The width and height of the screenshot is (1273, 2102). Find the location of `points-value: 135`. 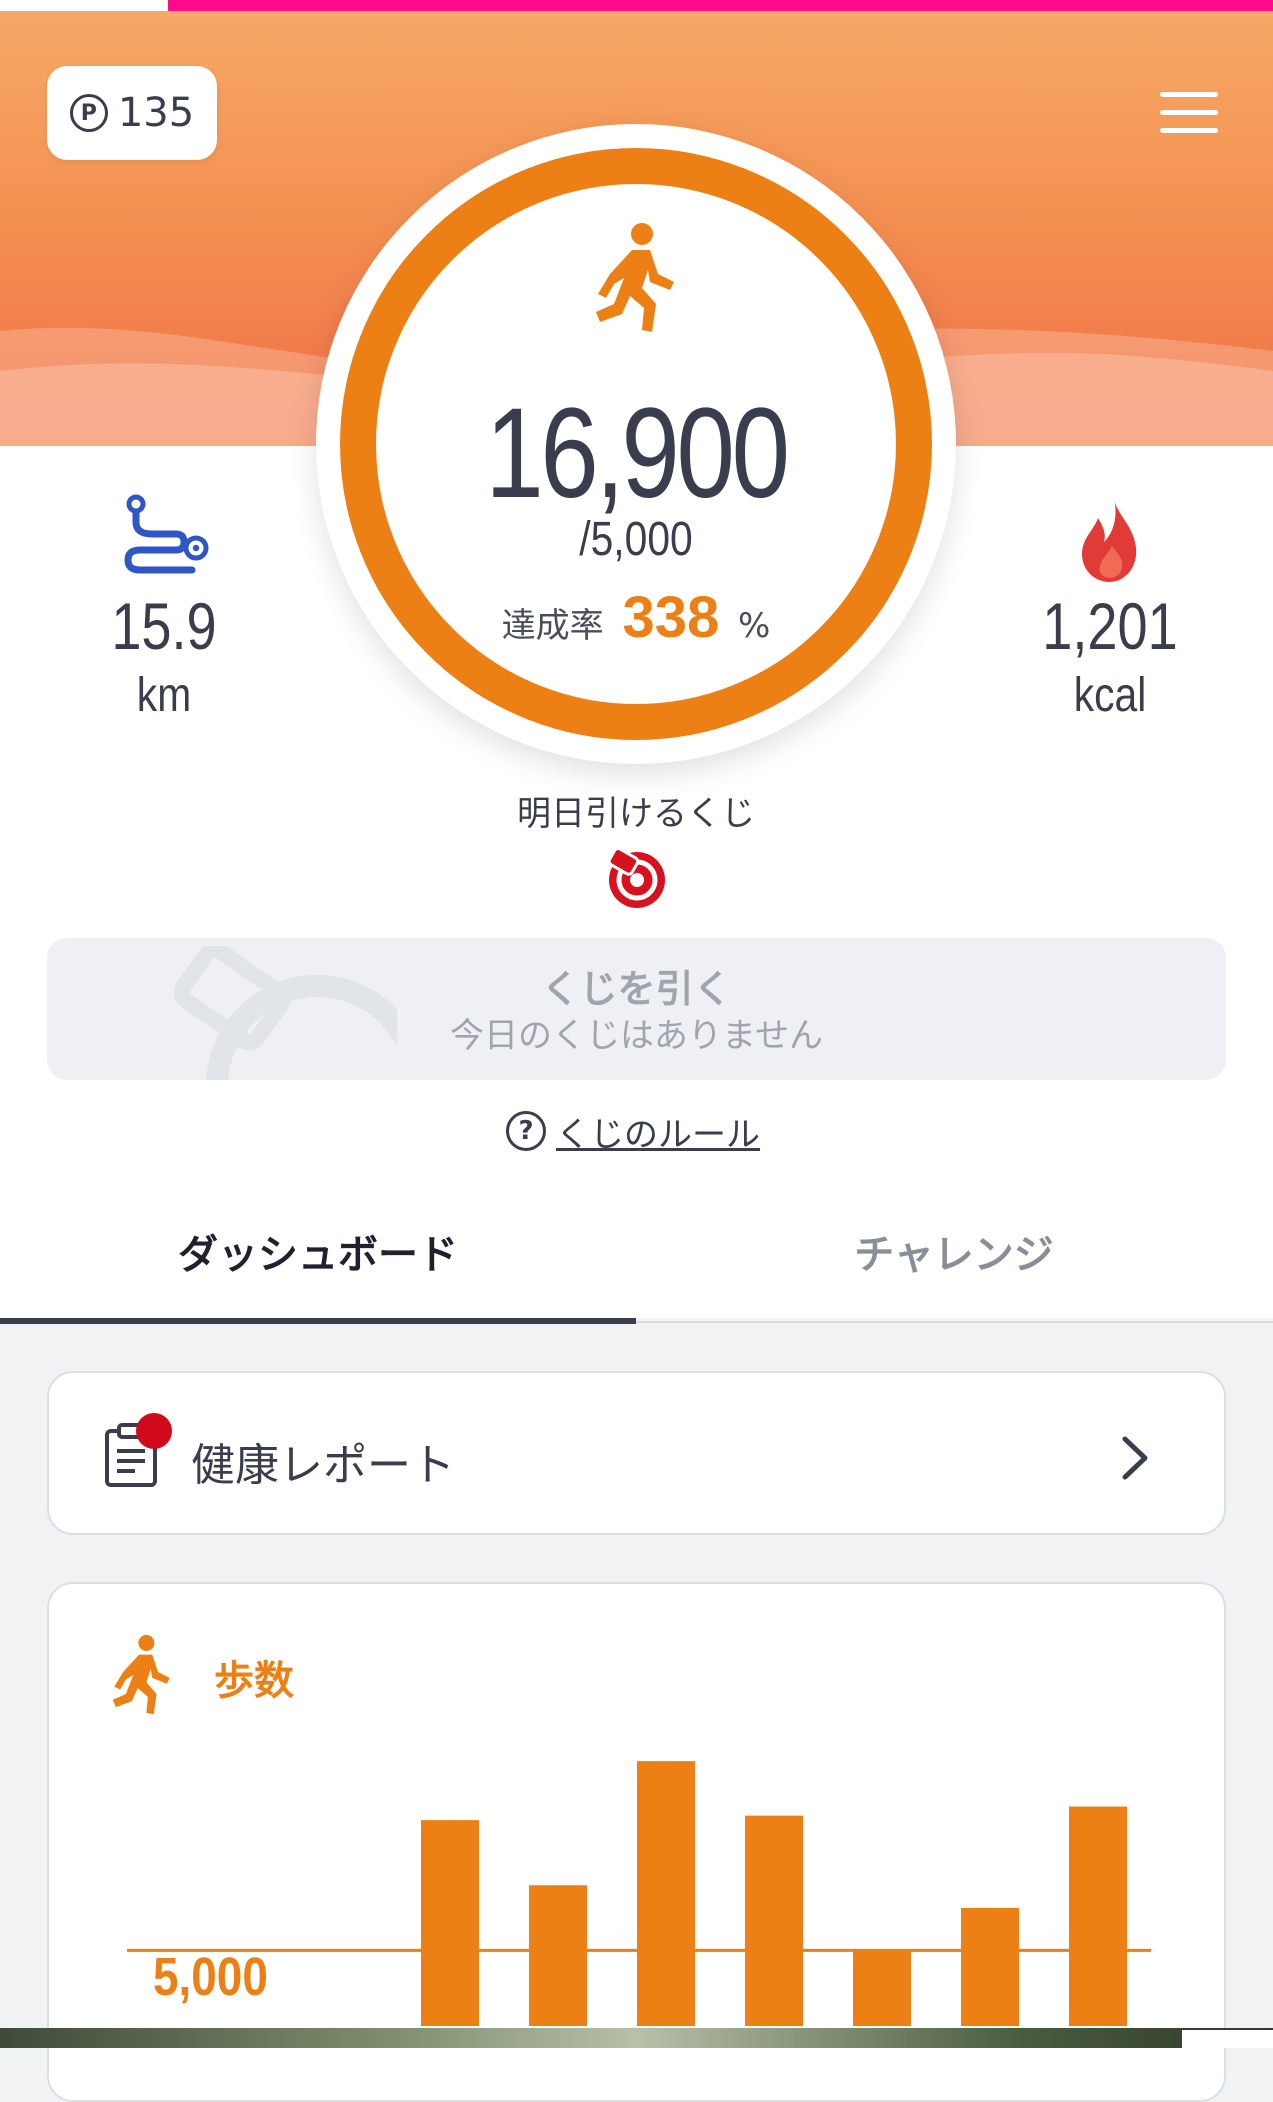

points-value: 135 is located at coordinates (156, 113).